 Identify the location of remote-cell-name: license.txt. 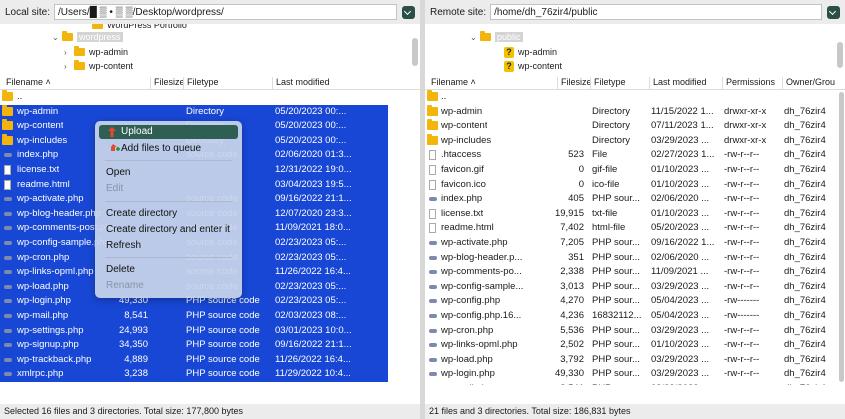
(462, 213).